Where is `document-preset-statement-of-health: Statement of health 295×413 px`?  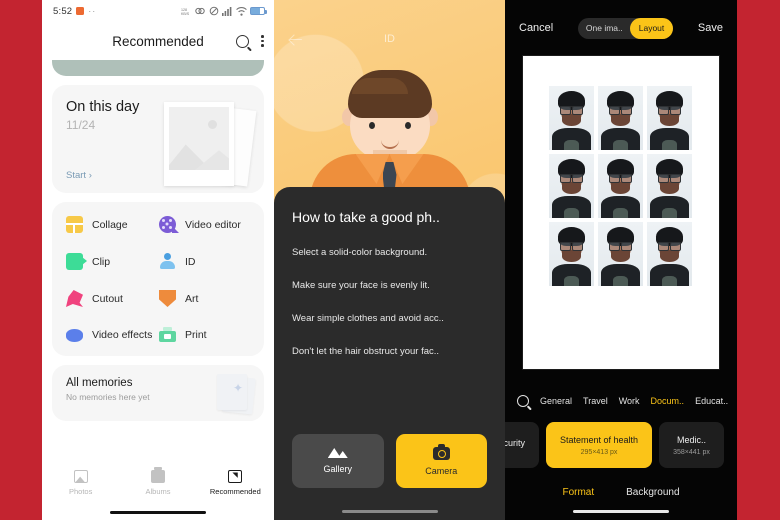
document-preset-statement-of-health: Statement of health 295×413 px is located at coordinates (599, 445).